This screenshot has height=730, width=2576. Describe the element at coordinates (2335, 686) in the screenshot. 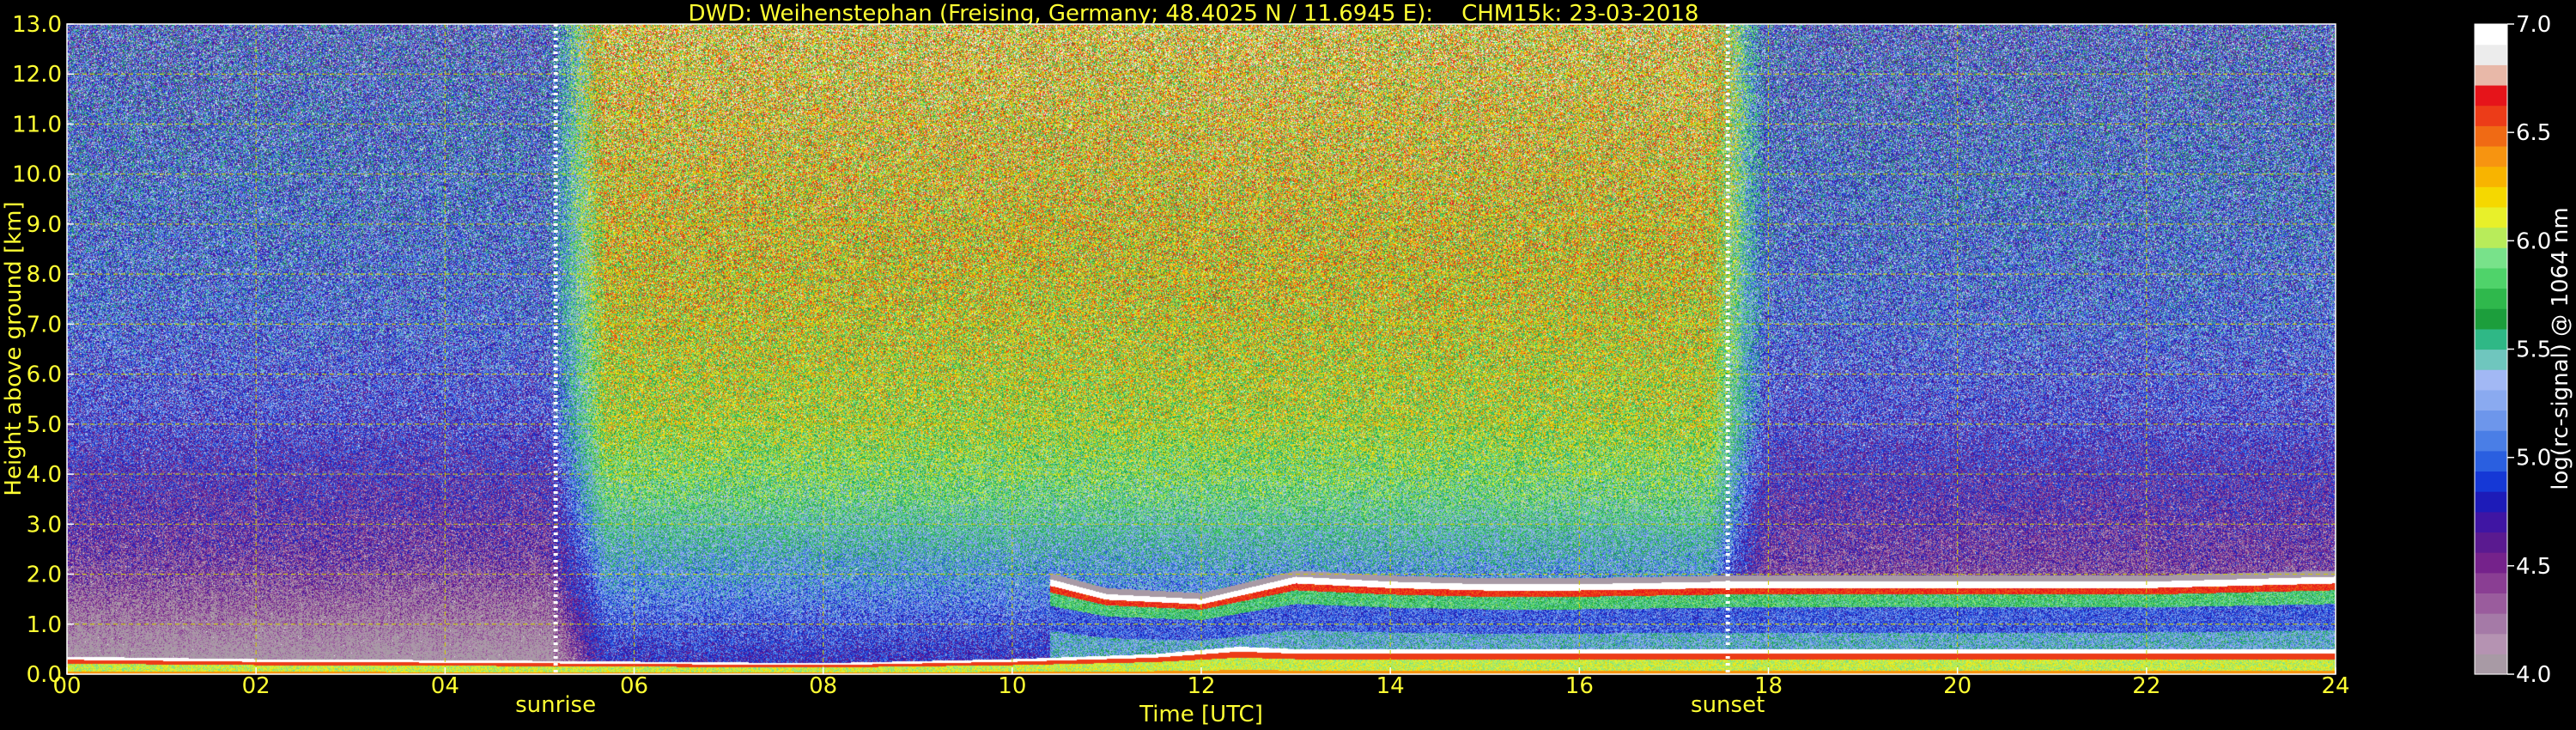

I see `x-tick-label: 24` at that location.